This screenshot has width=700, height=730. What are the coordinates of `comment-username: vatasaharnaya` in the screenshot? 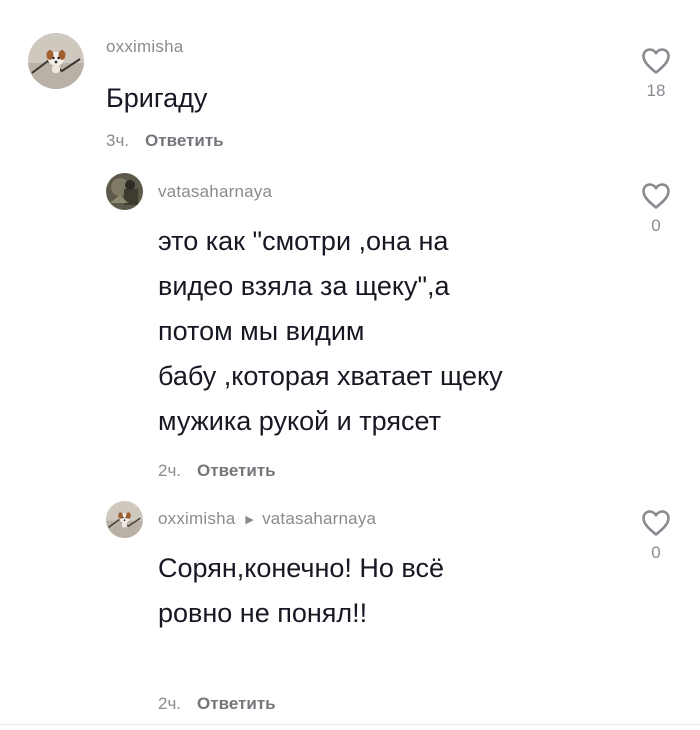 It's located at (215, 192).